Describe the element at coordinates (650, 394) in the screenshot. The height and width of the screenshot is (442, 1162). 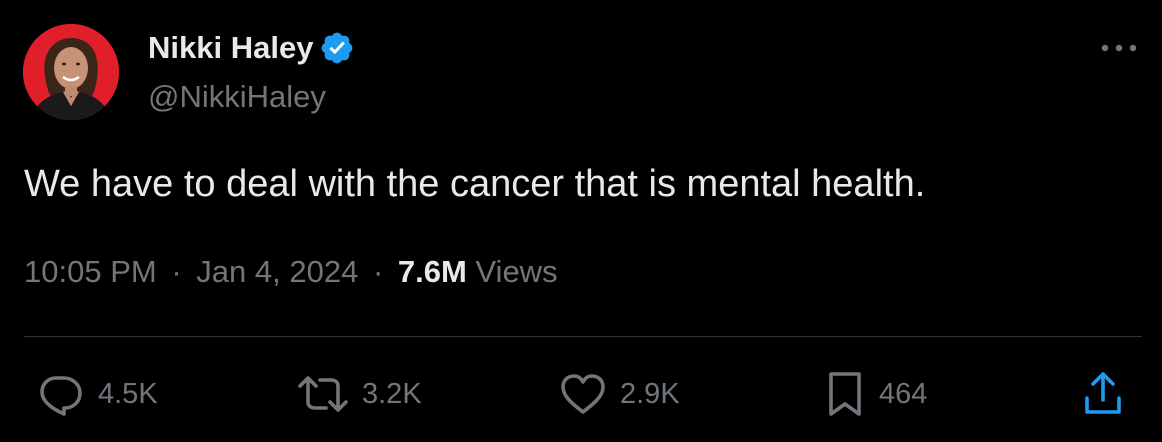
I see `like-count: 2.9K` at that location.